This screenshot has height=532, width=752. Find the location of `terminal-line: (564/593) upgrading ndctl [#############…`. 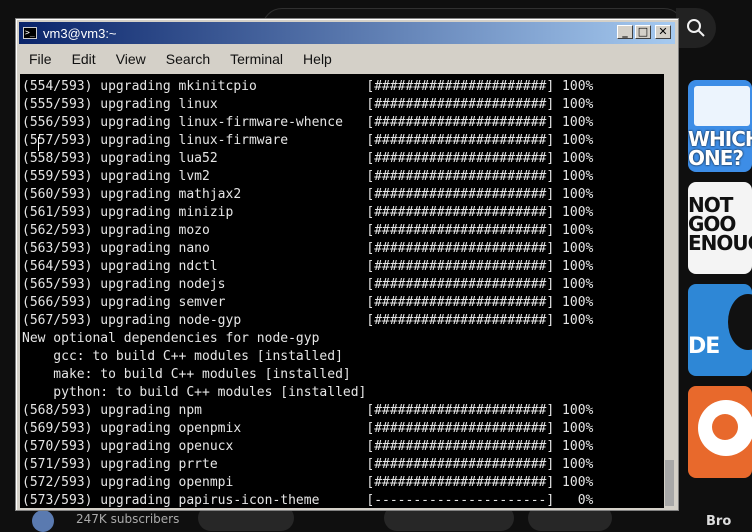

terminal-line: (564/593) upgrading ndctl [#############… is located at coordinates (308, 266).